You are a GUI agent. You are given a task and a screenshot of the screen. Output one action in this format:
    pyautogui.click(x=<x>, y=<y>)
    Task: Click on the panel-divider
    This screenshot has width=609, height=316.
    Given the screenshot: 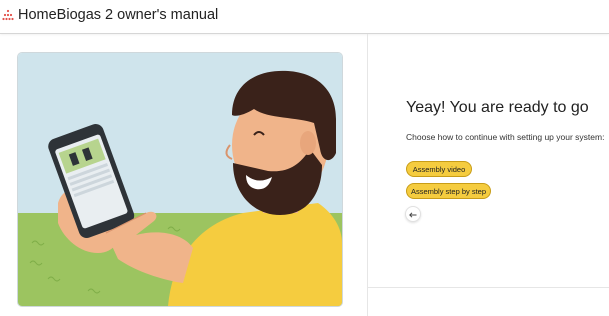 What is the action you would take?
    pyautogui.click(x=367, y=175)
    